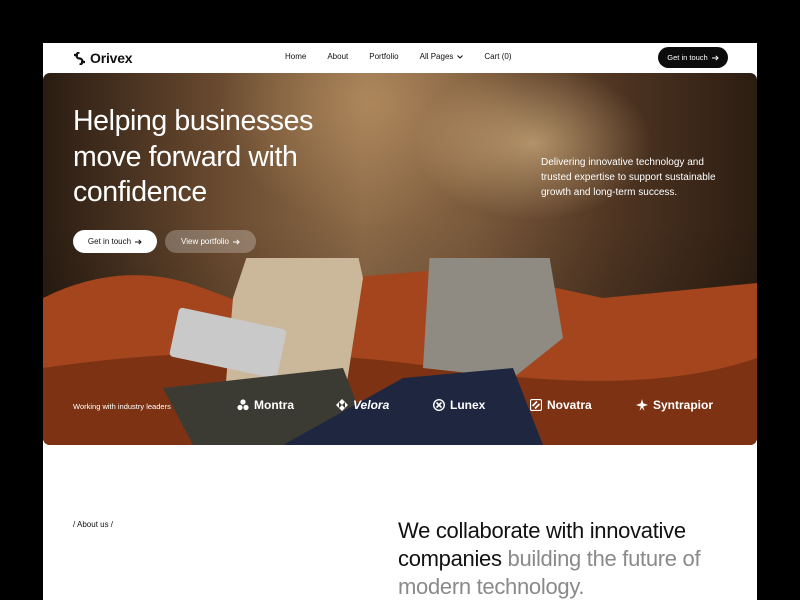 The height and width of the screenshot is (600, 800). I want to click on partner-logo-lunex: Lunex, so click(459, 405).